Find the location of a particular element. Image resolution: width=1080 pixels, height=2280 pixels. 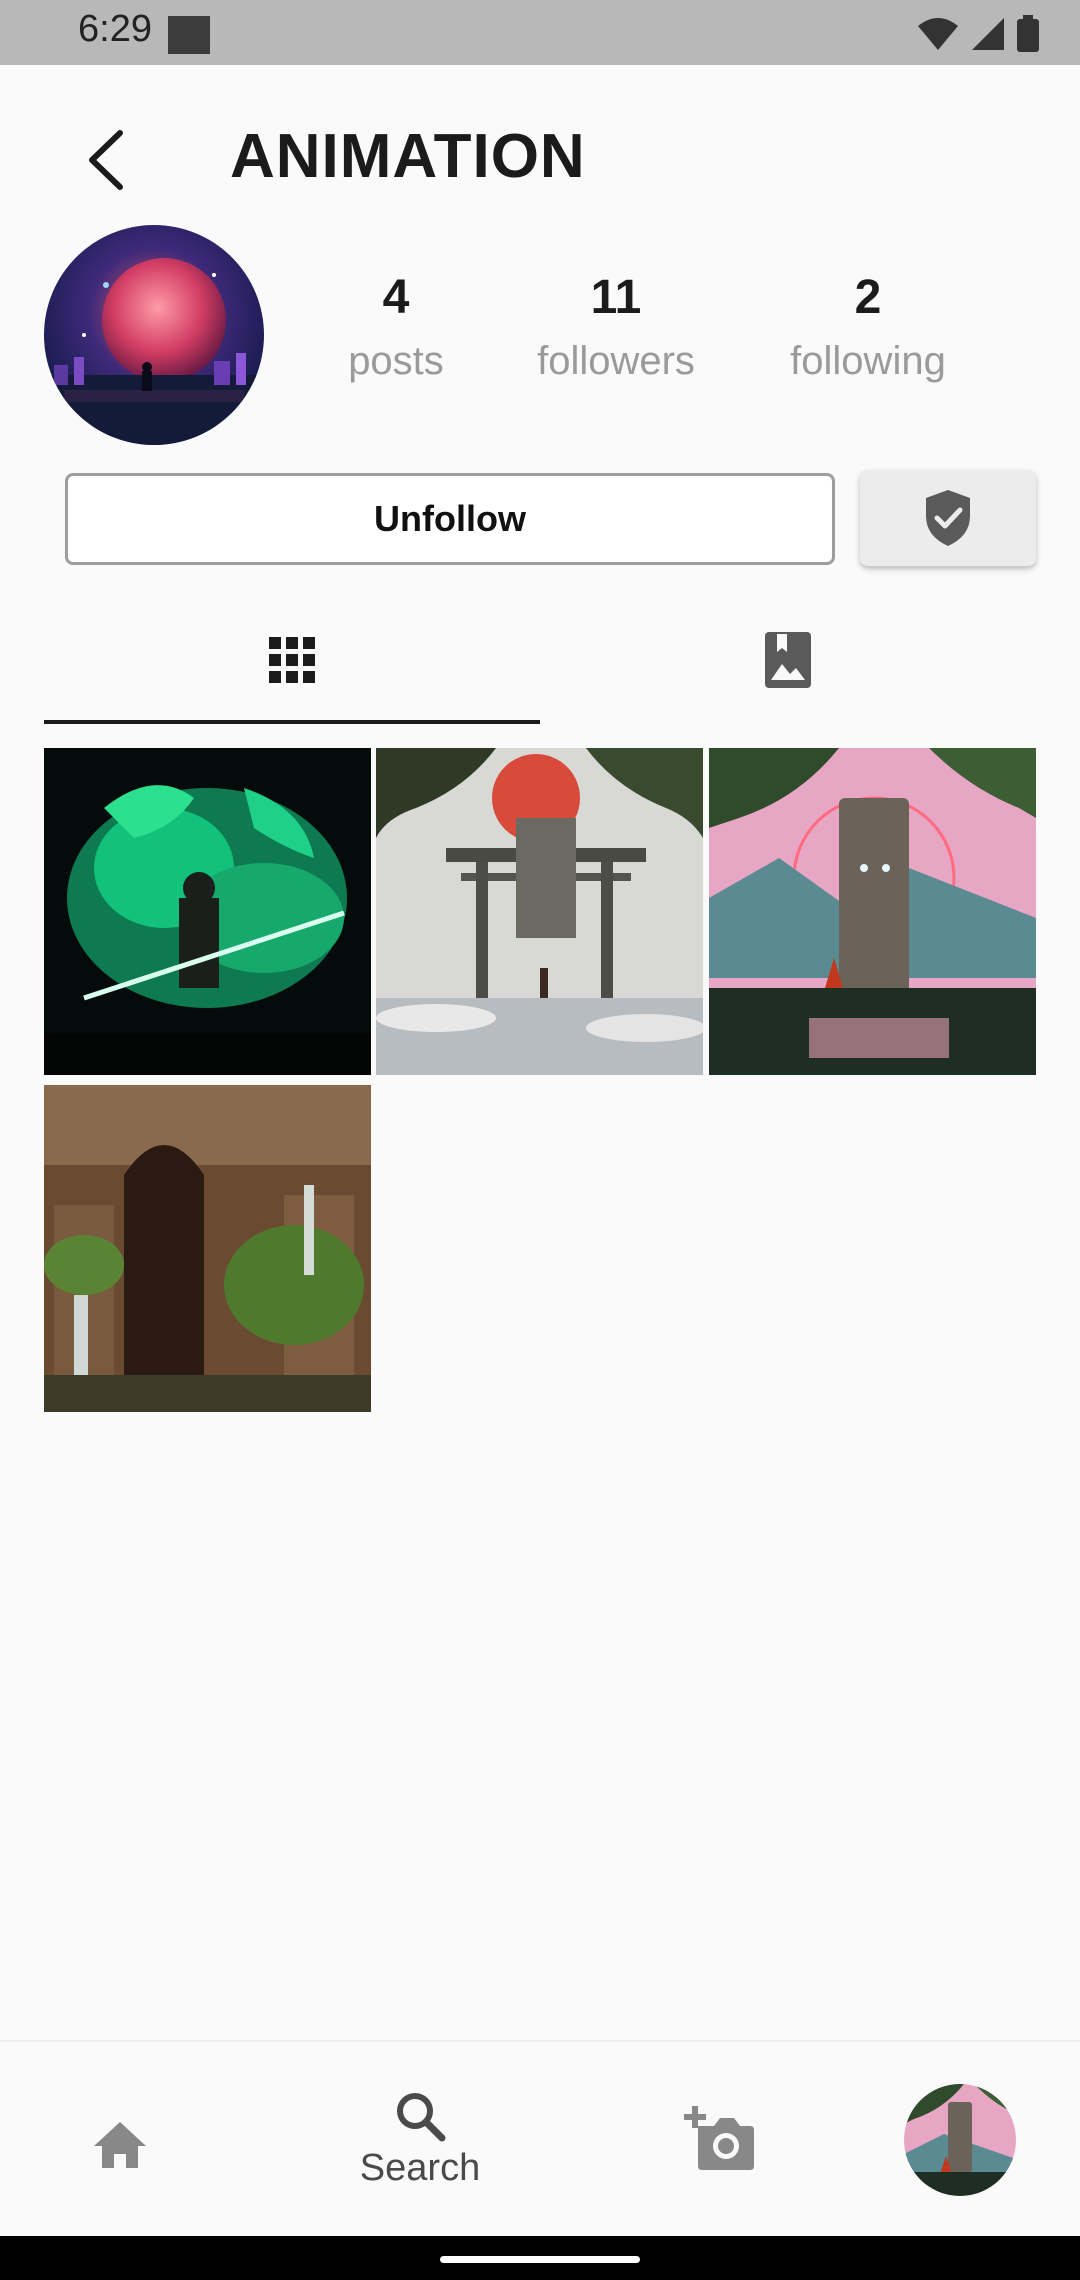

status-time: 6:29 is located at coordinates (115, 29).